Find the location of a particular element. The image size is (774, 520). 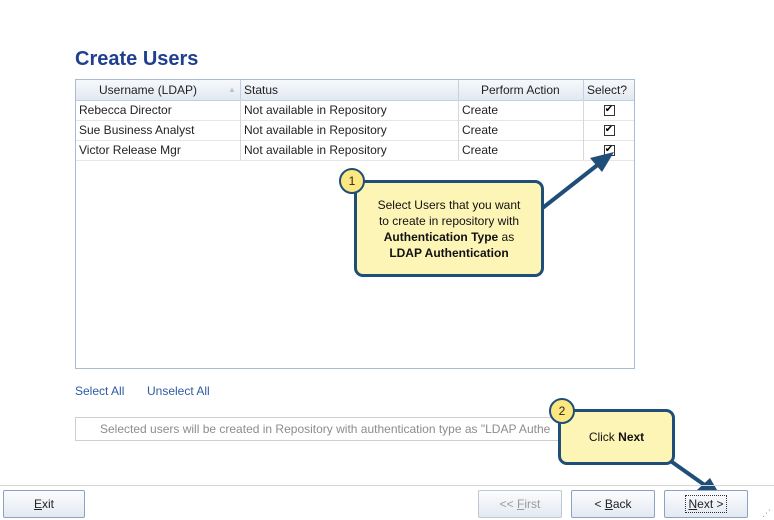

unselect-all-link: Unselect All is located at coordinates (178, 391).